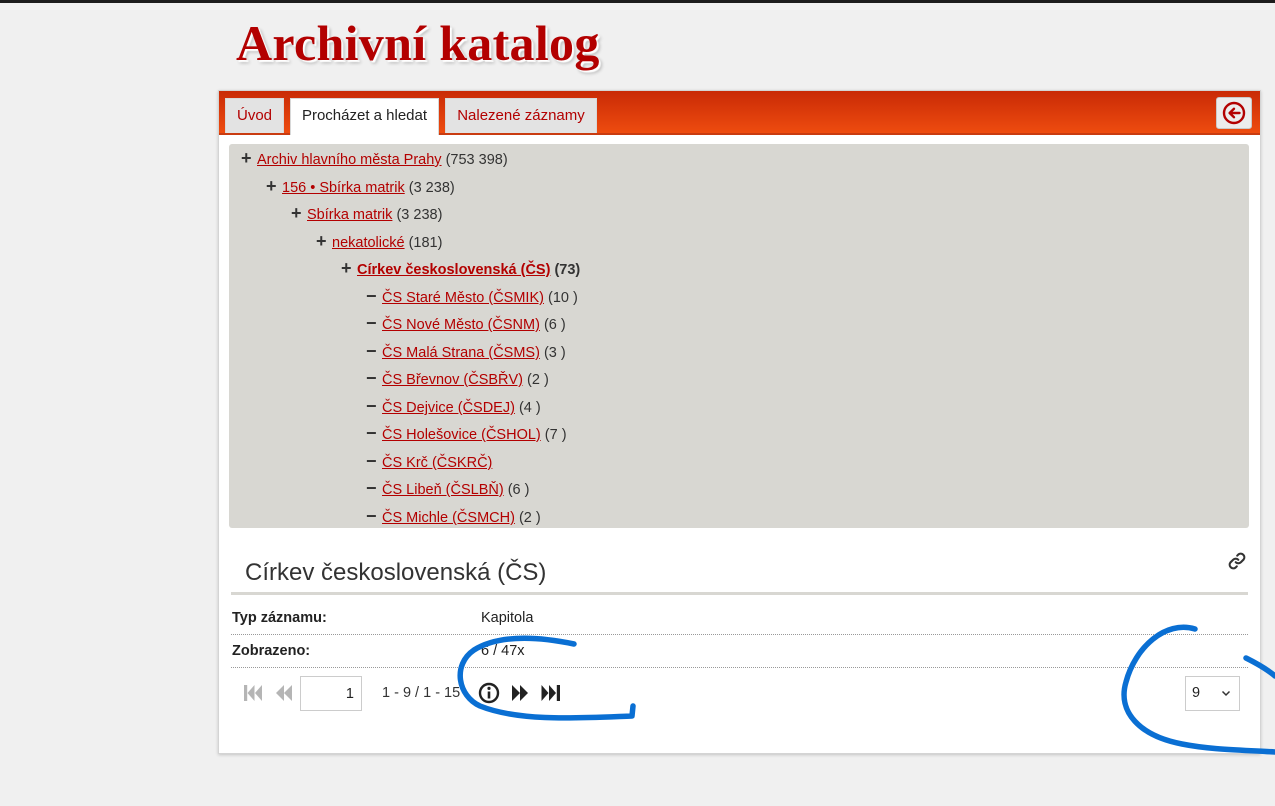 Image resolution: width=1275 pixels, height=806 pixels. What do you see at coordinates (529, 408) in the screenshot?
I see `tree-node-count: (4 )` at bounding box center [529, 408].